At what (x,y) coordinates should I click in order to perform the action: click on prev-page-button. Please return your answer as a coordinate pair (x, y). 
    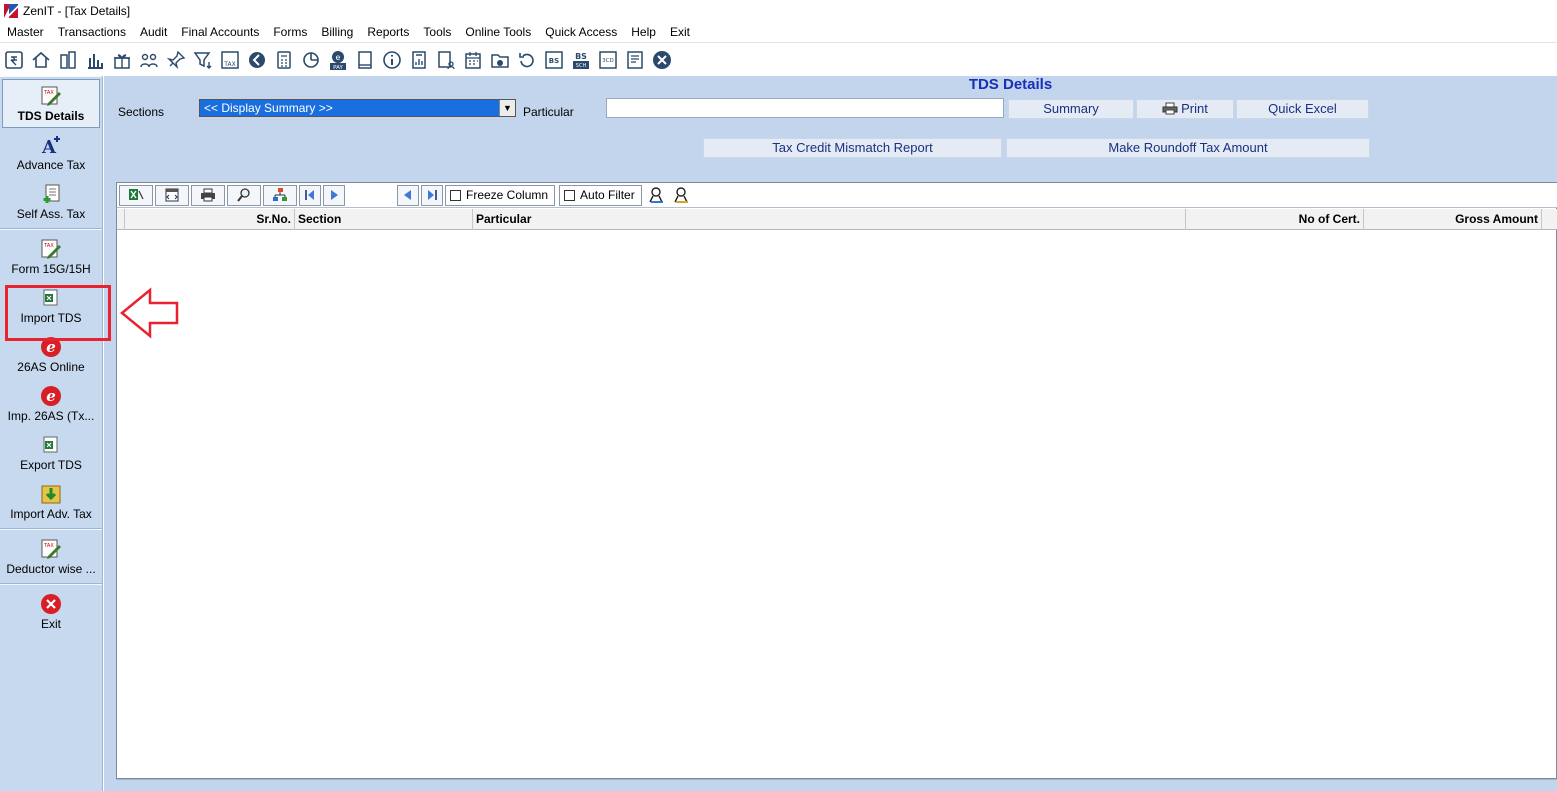
    Looking at the image, I should click on (408, 195).